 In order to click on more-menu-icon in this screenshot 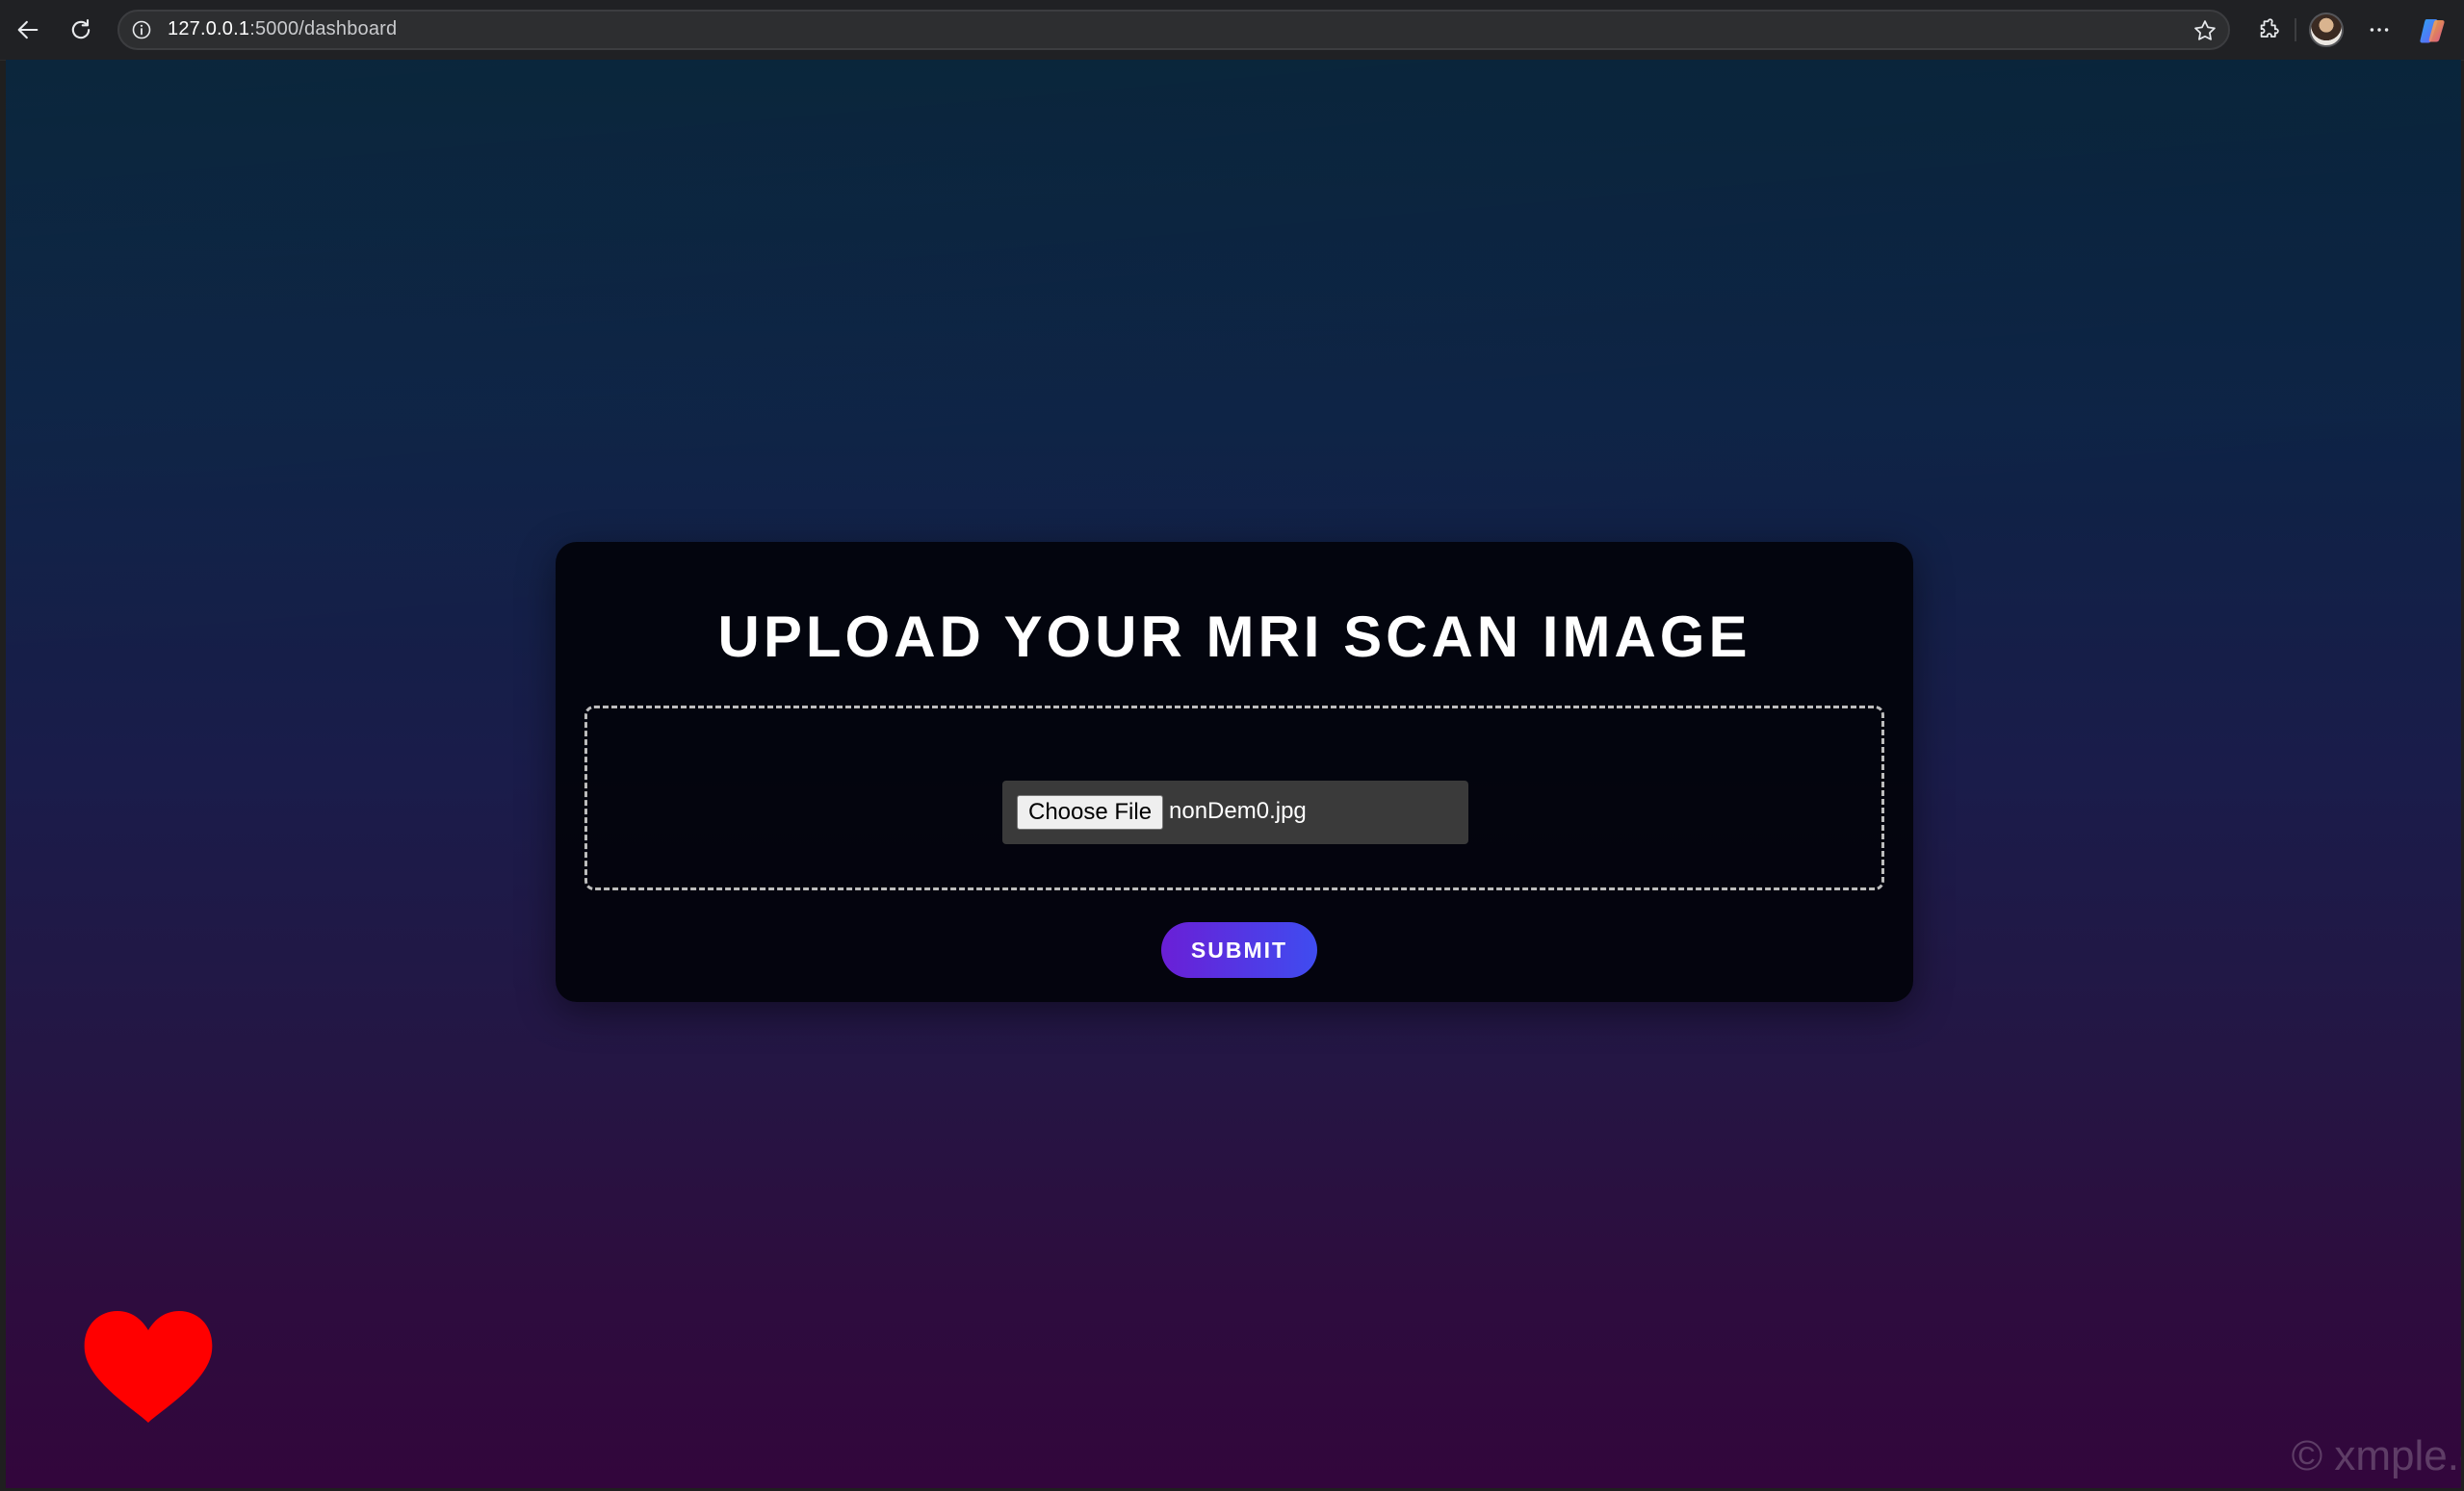, I will do `click(2379, 30)`.